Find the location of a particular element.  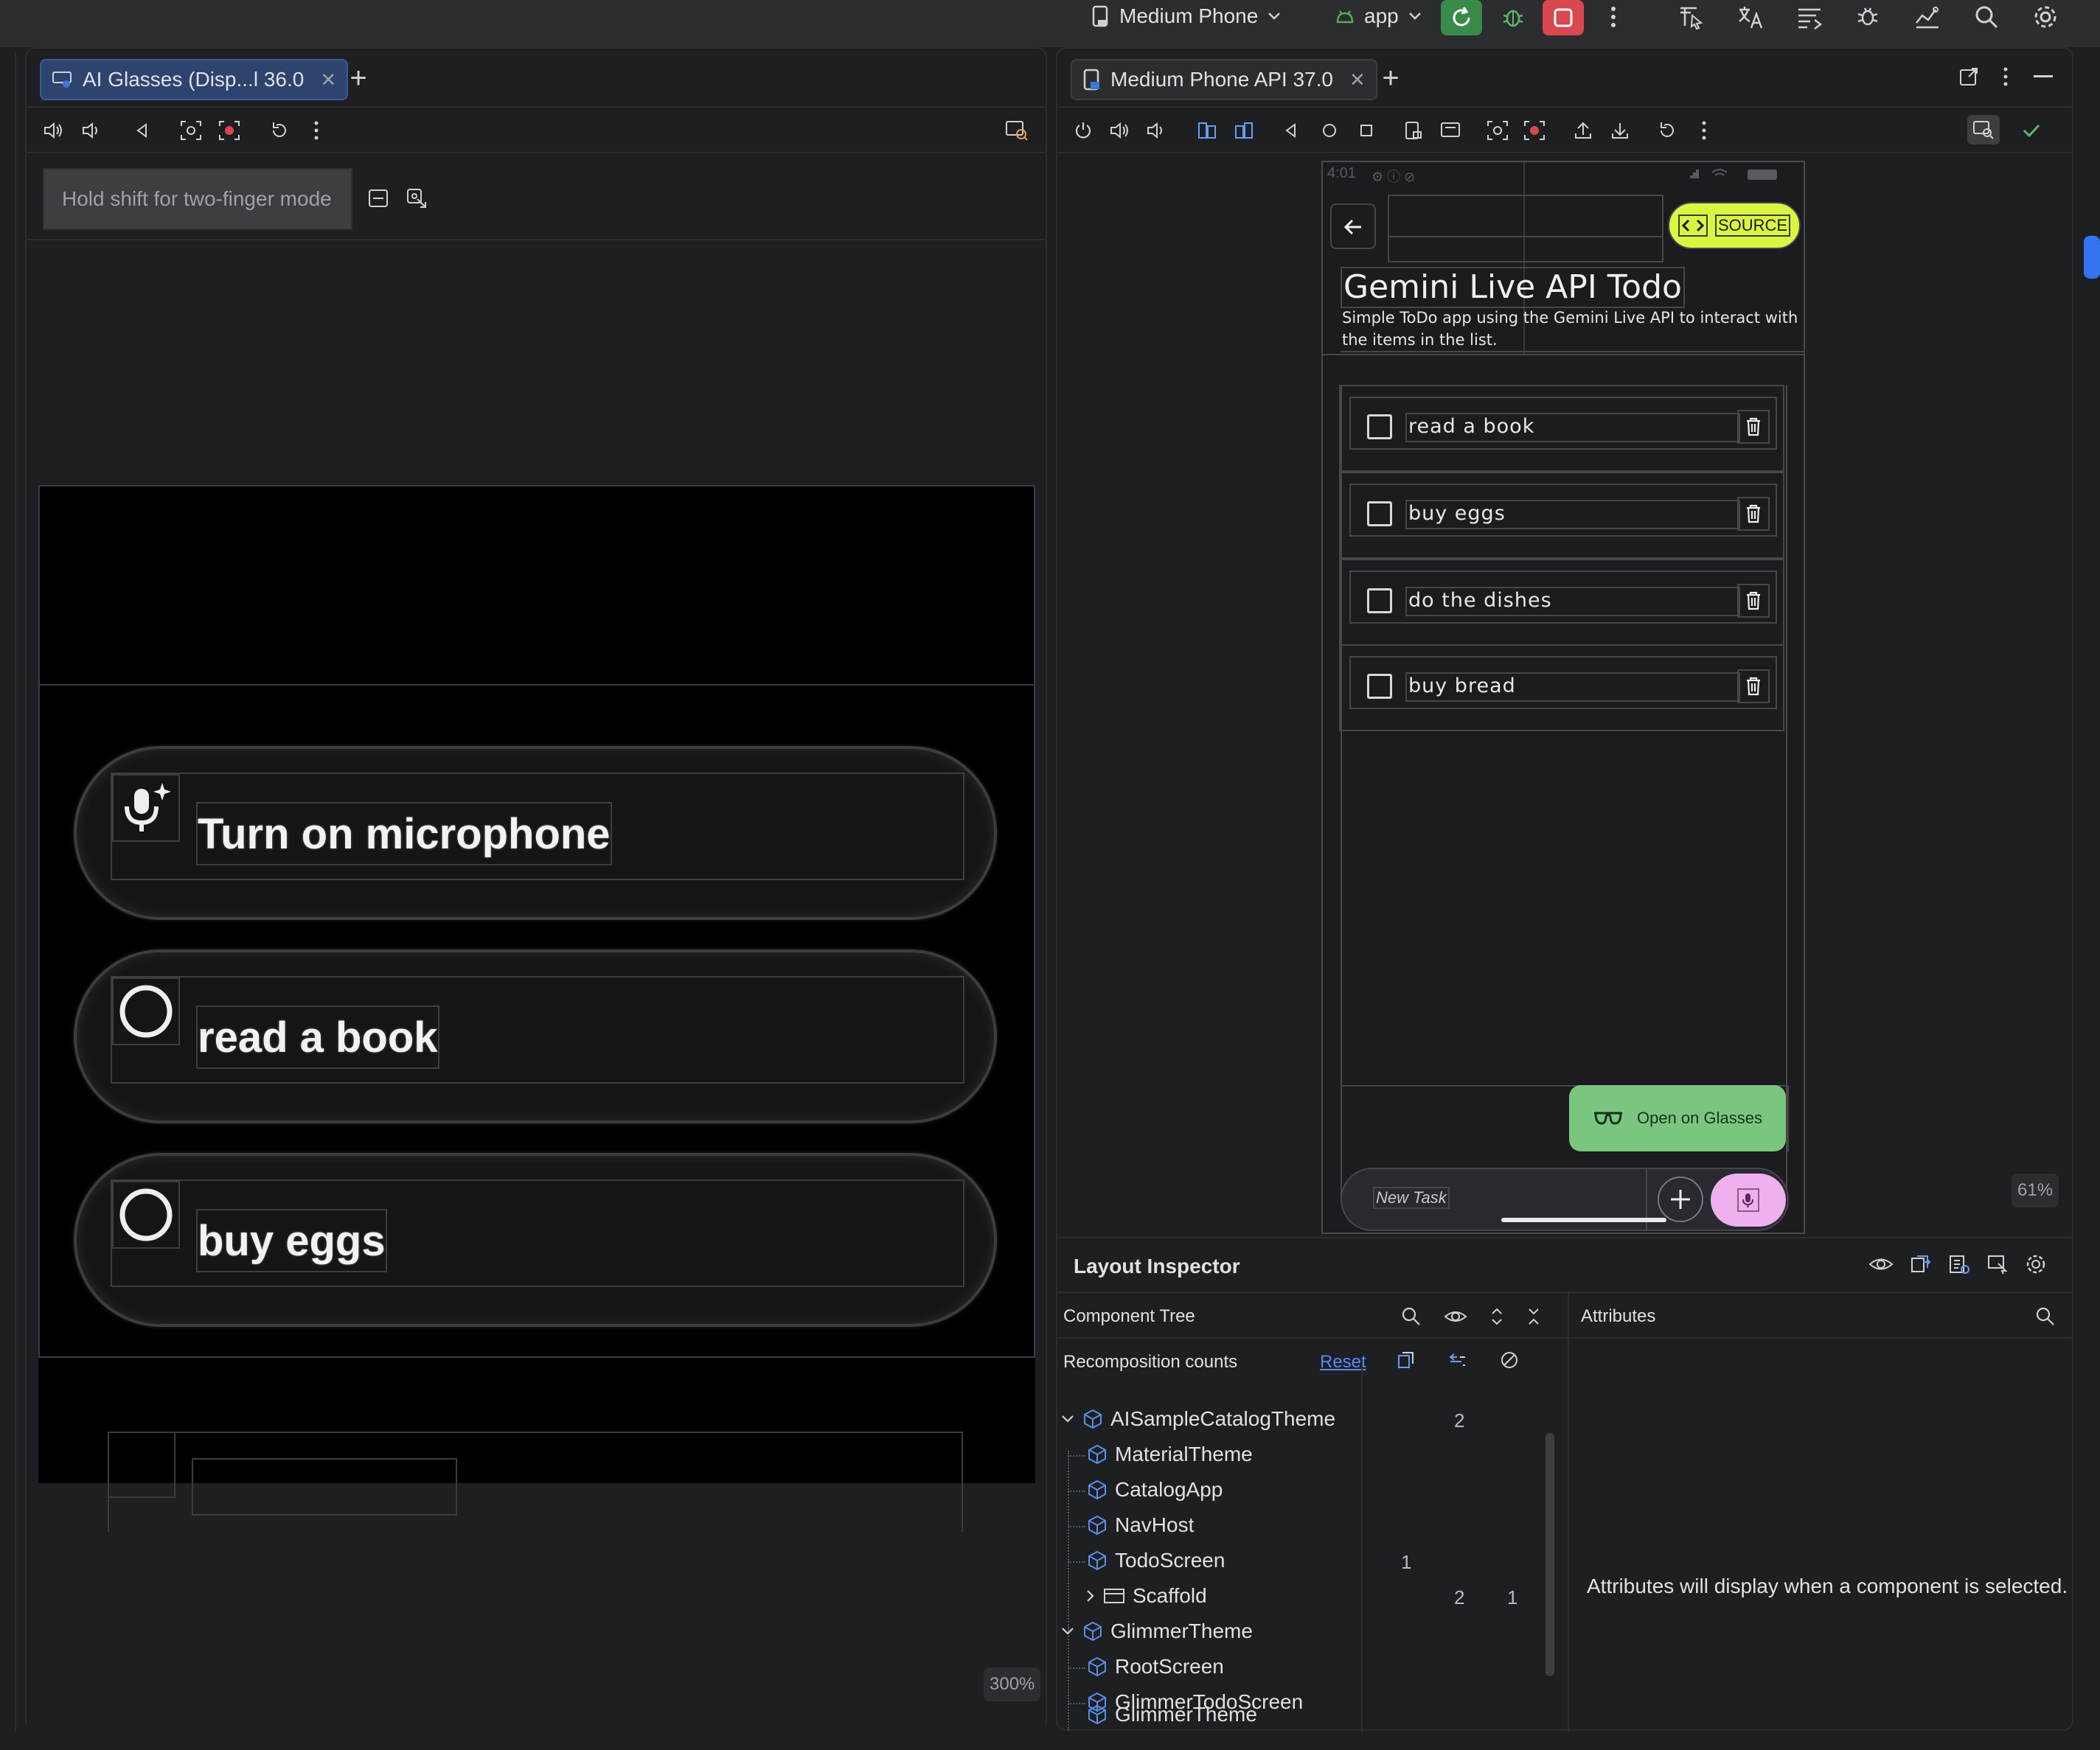

rotate-right-icon is located at coordinates (1243, 130).